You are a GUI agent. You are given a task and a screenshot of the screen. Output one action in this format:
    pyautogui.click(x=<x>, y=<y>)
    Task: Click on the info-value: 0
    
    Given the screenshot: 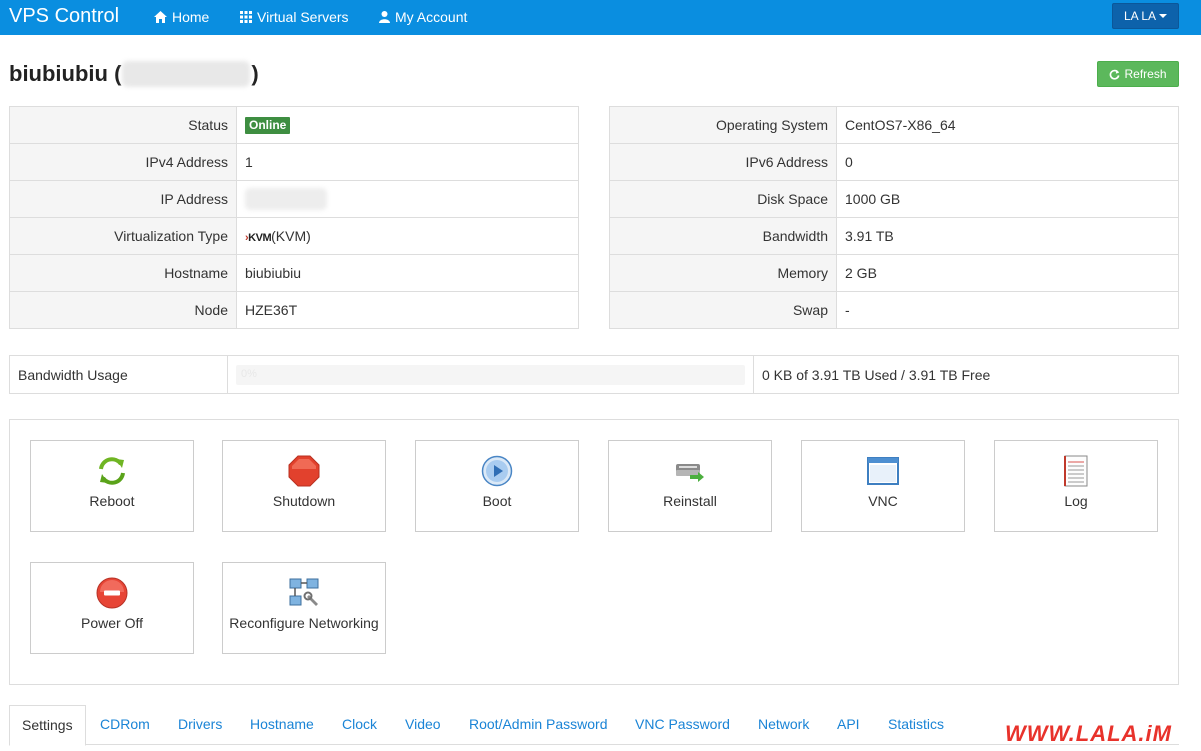 What is the action you would take?
    pyautogui.click(x=1007, y=162)
    